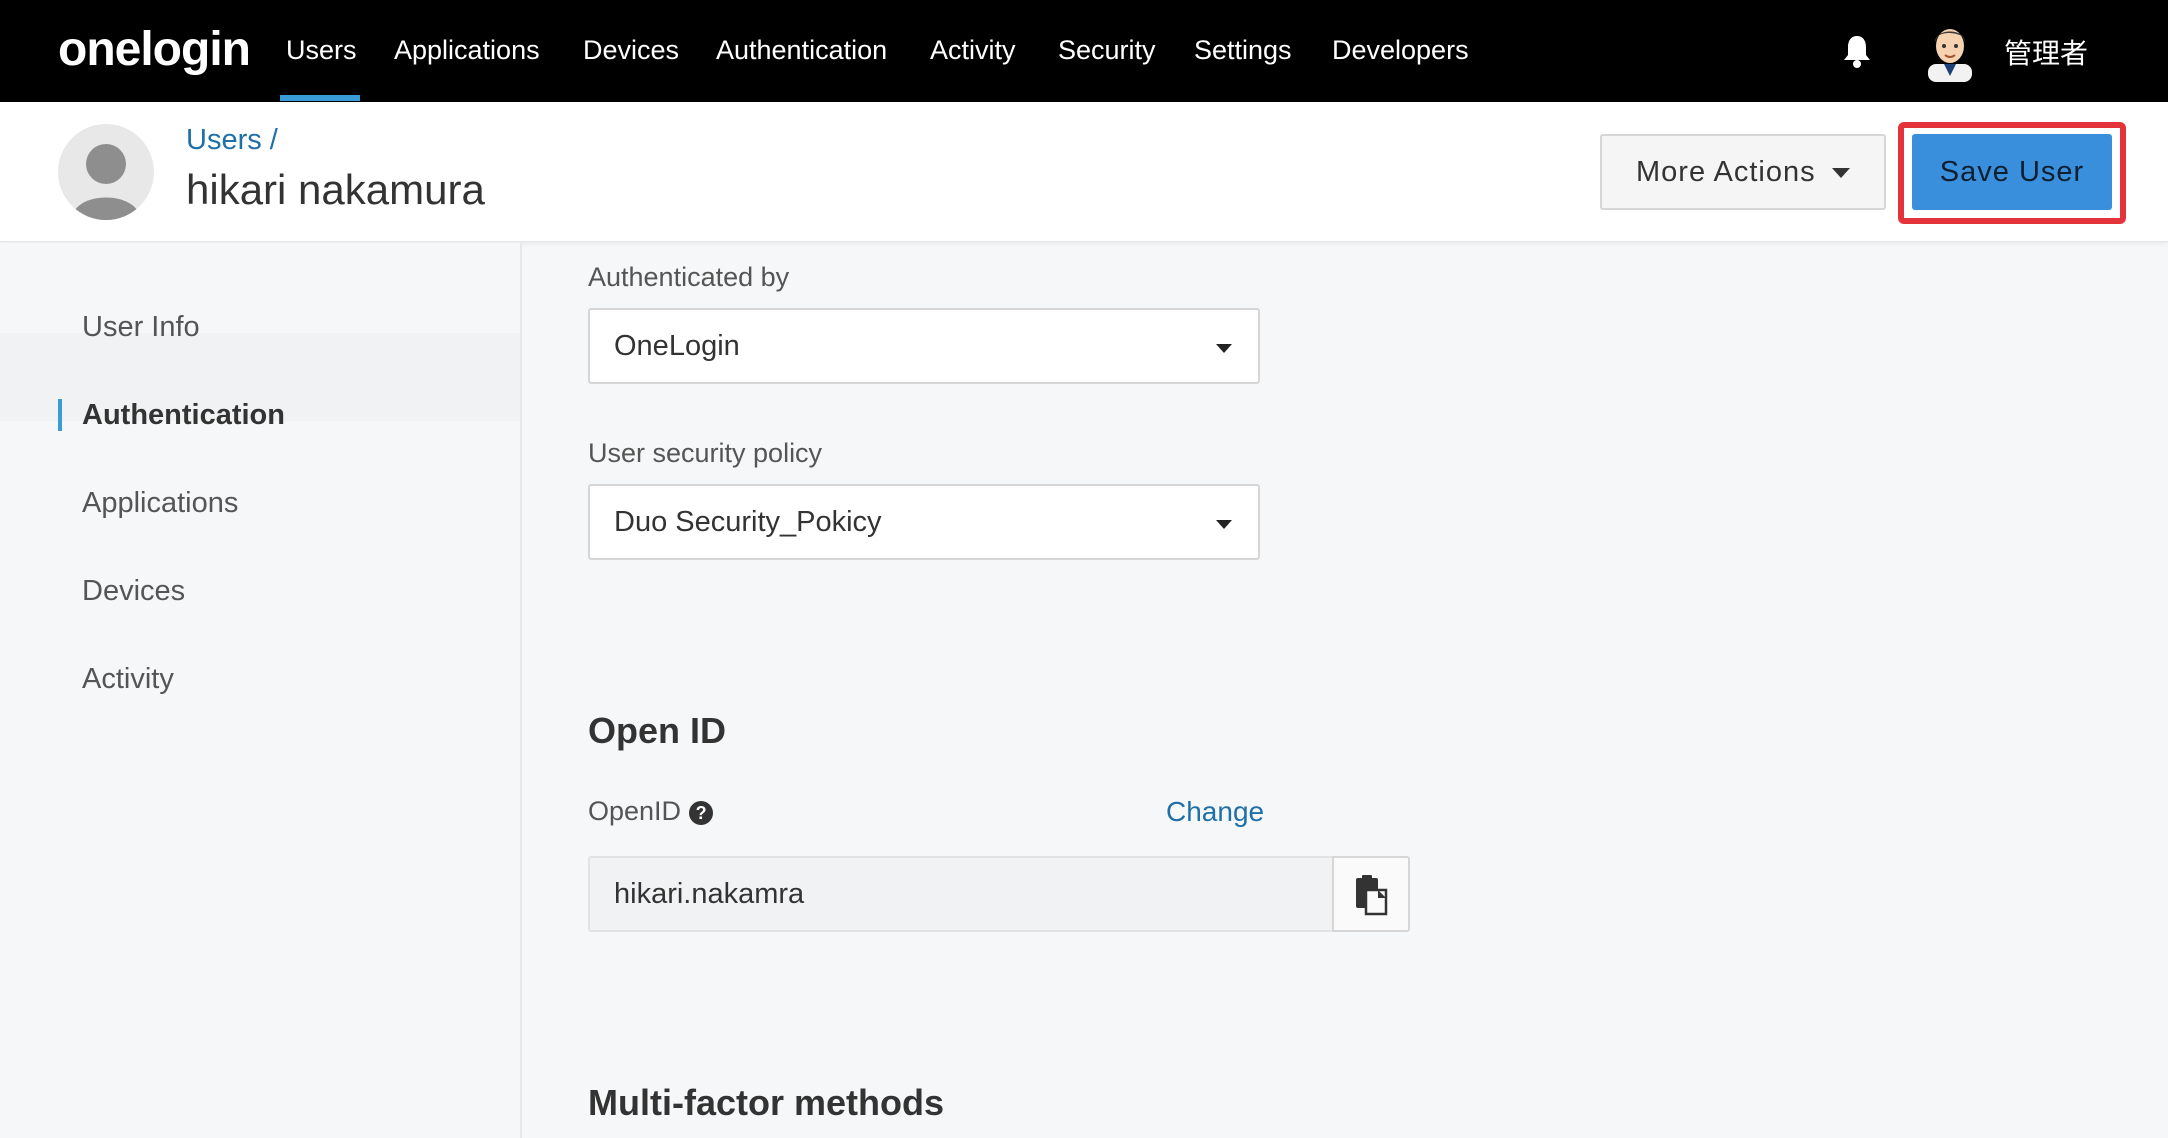 This screenshot has width=2168, height=1138. Describe the element at coordinates (1107, 50) in the screenshot. I see `nav-item-security: Security` at that location.